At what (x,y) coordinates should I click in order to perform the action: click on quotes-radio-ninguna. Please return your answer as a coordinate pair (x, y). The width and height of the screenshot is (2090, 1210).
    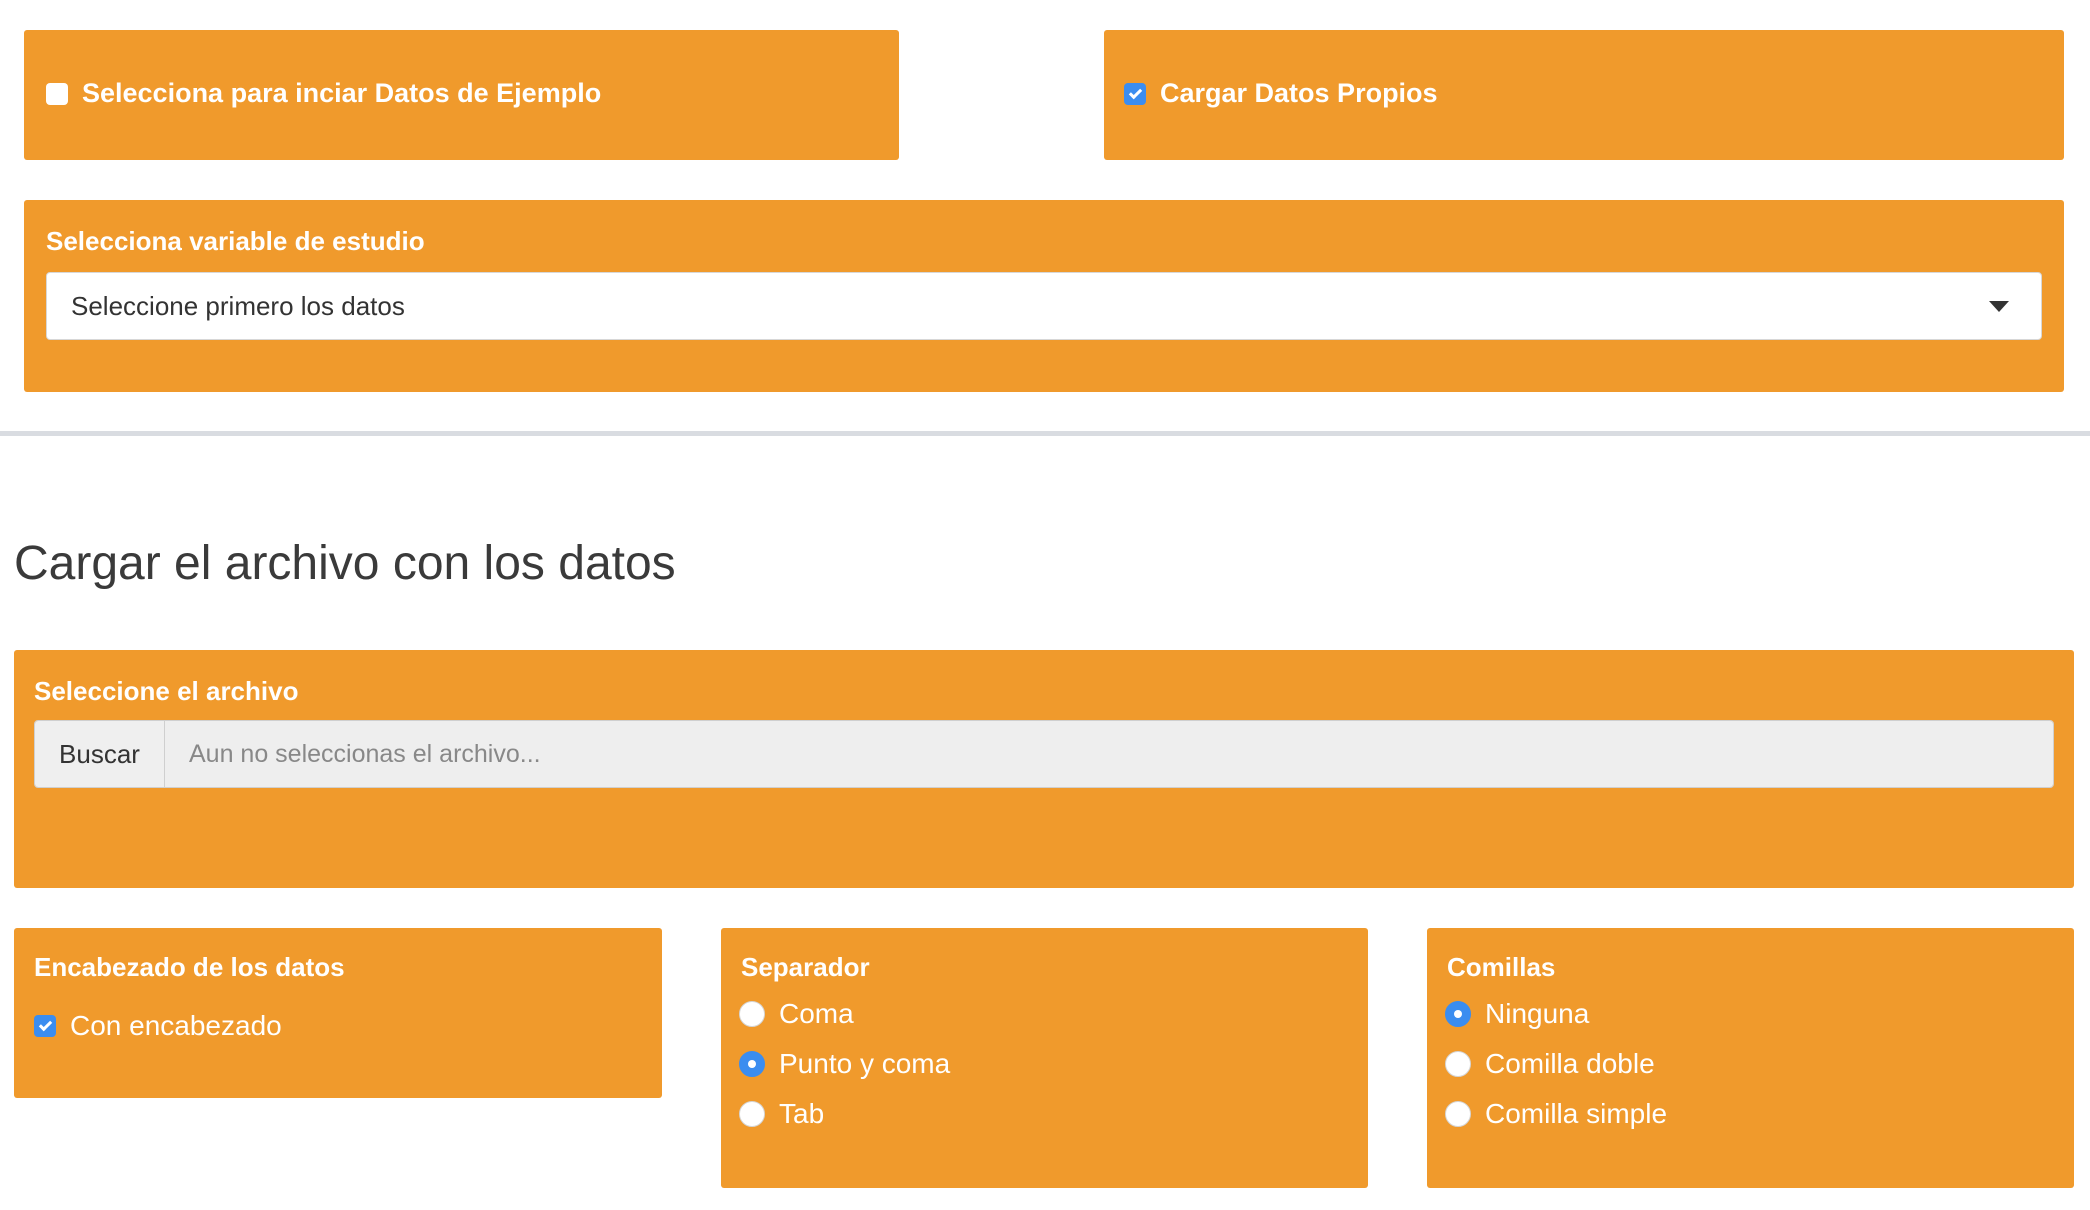
    Looking at the image, I should click on (1458, 1014).